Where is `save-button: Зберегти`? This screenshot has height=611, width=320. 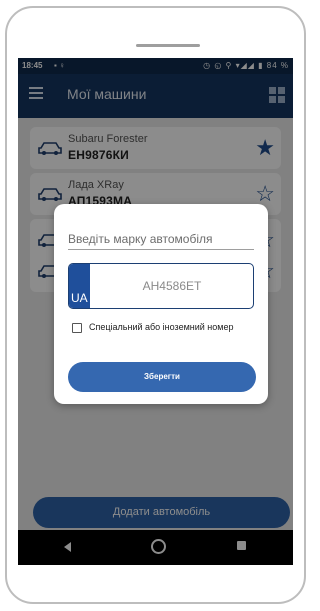 save-button: Зберегти is located at coordinates (162, 377).